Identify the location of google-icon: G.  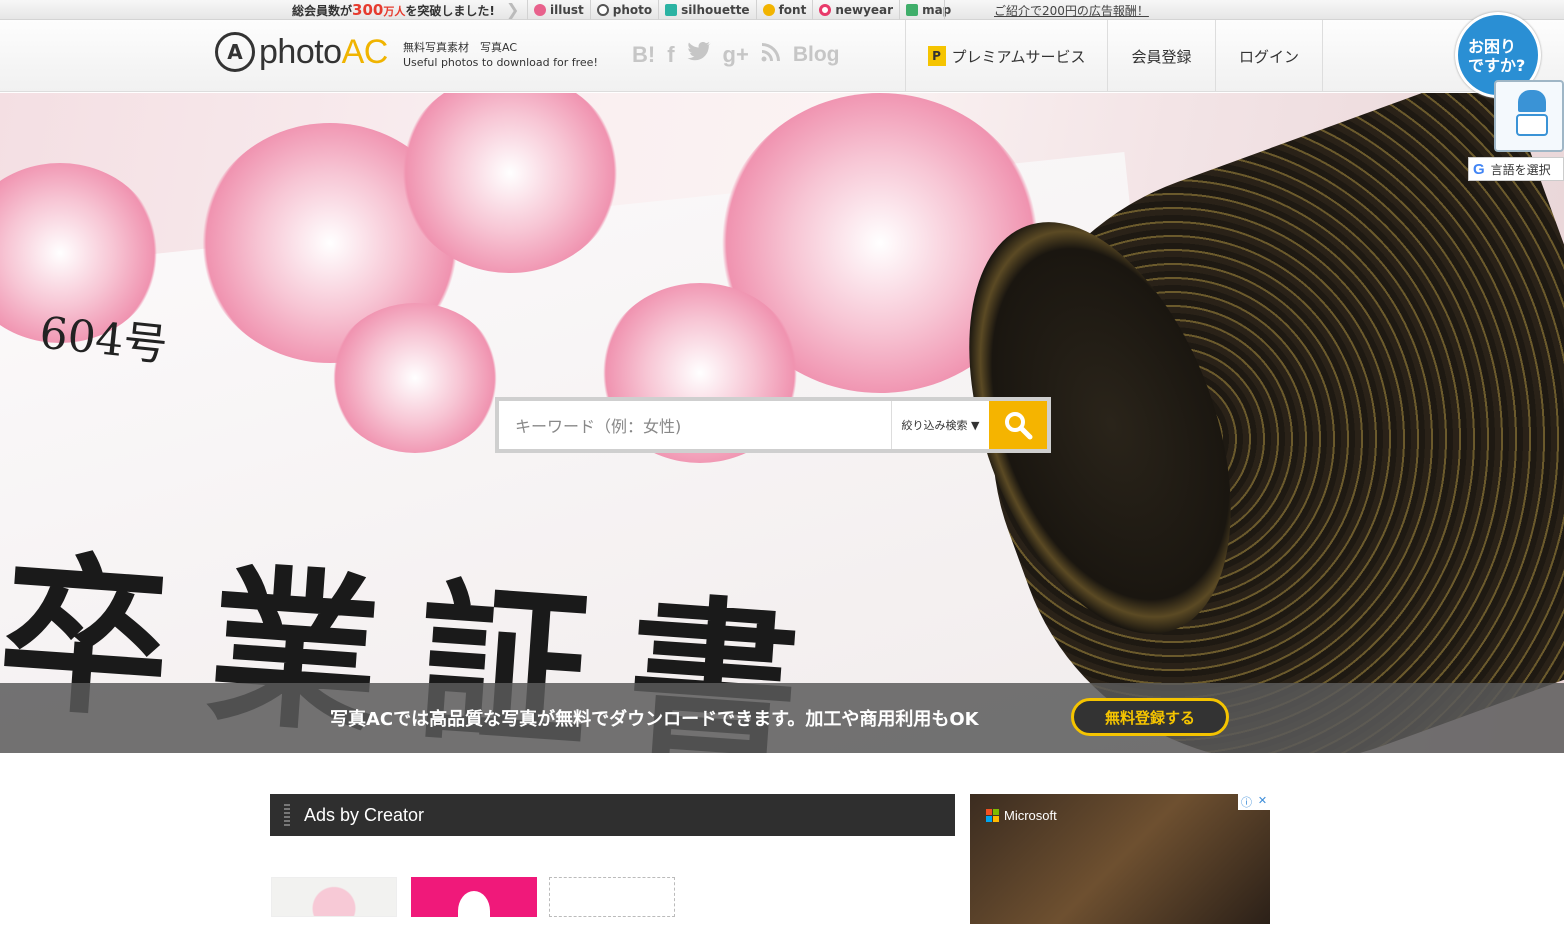
(1479, 169).